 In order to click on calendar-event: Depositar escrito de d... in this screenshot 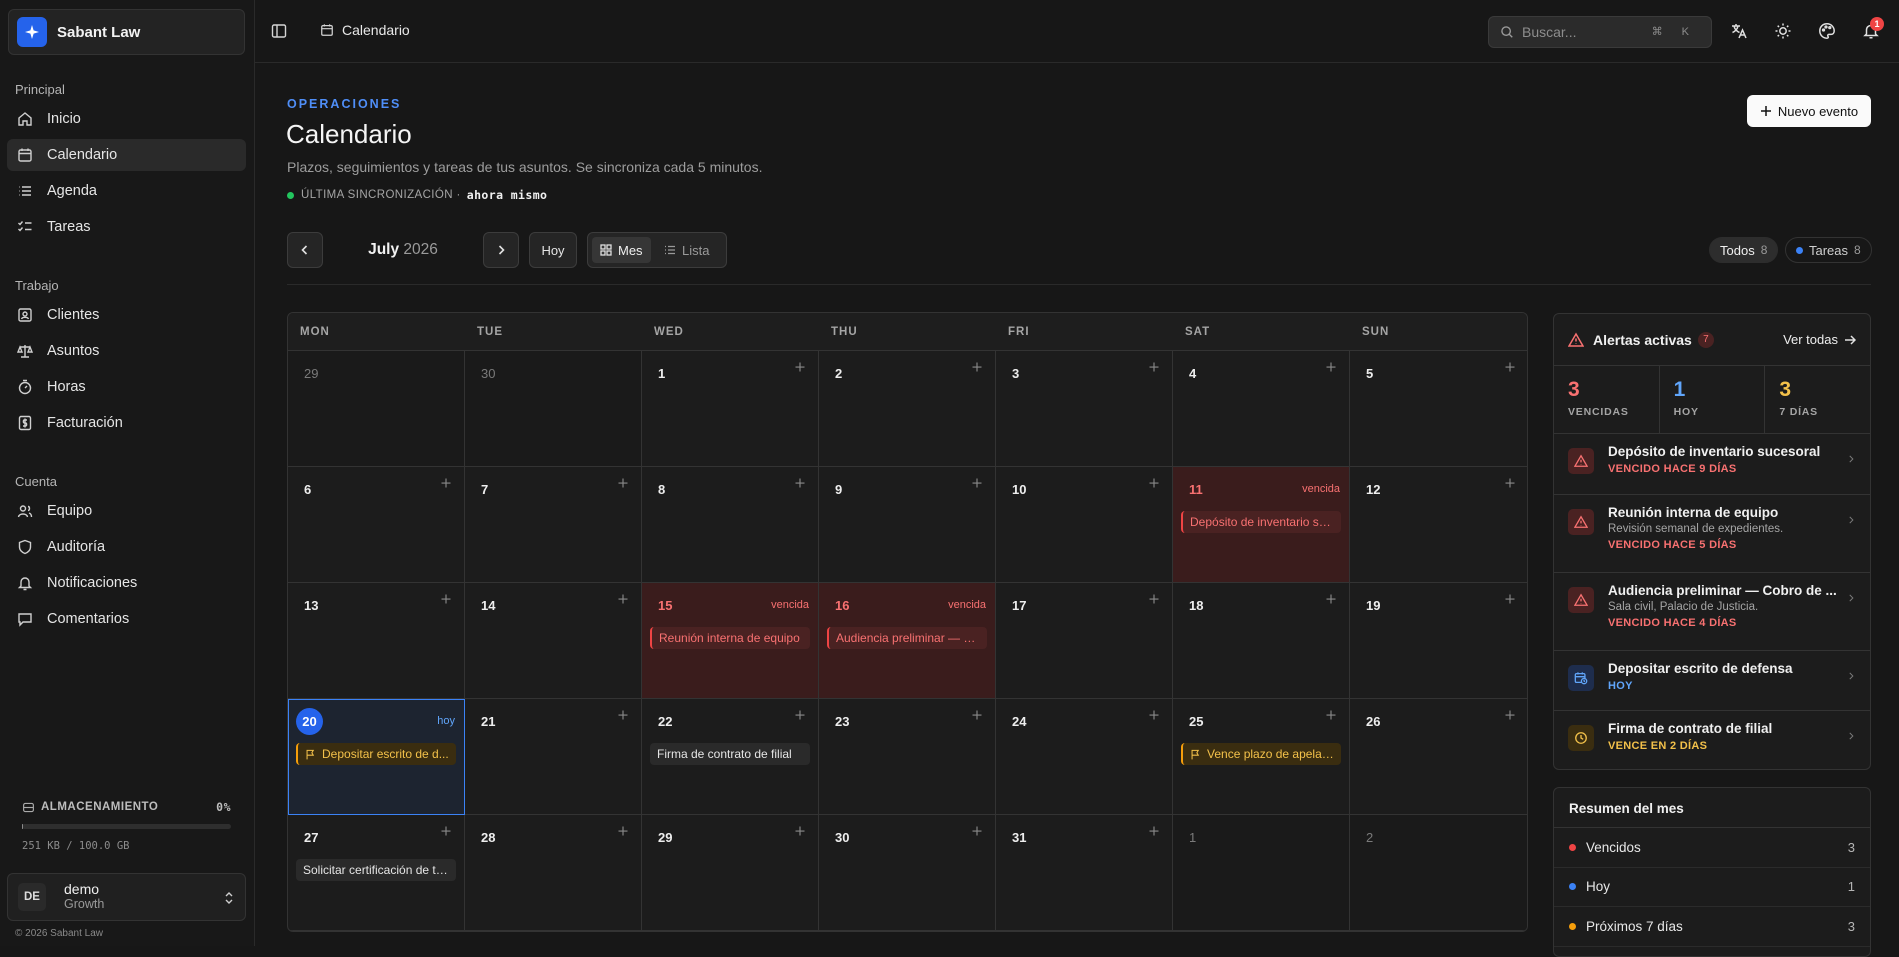, I will do `click(376, 754)`.